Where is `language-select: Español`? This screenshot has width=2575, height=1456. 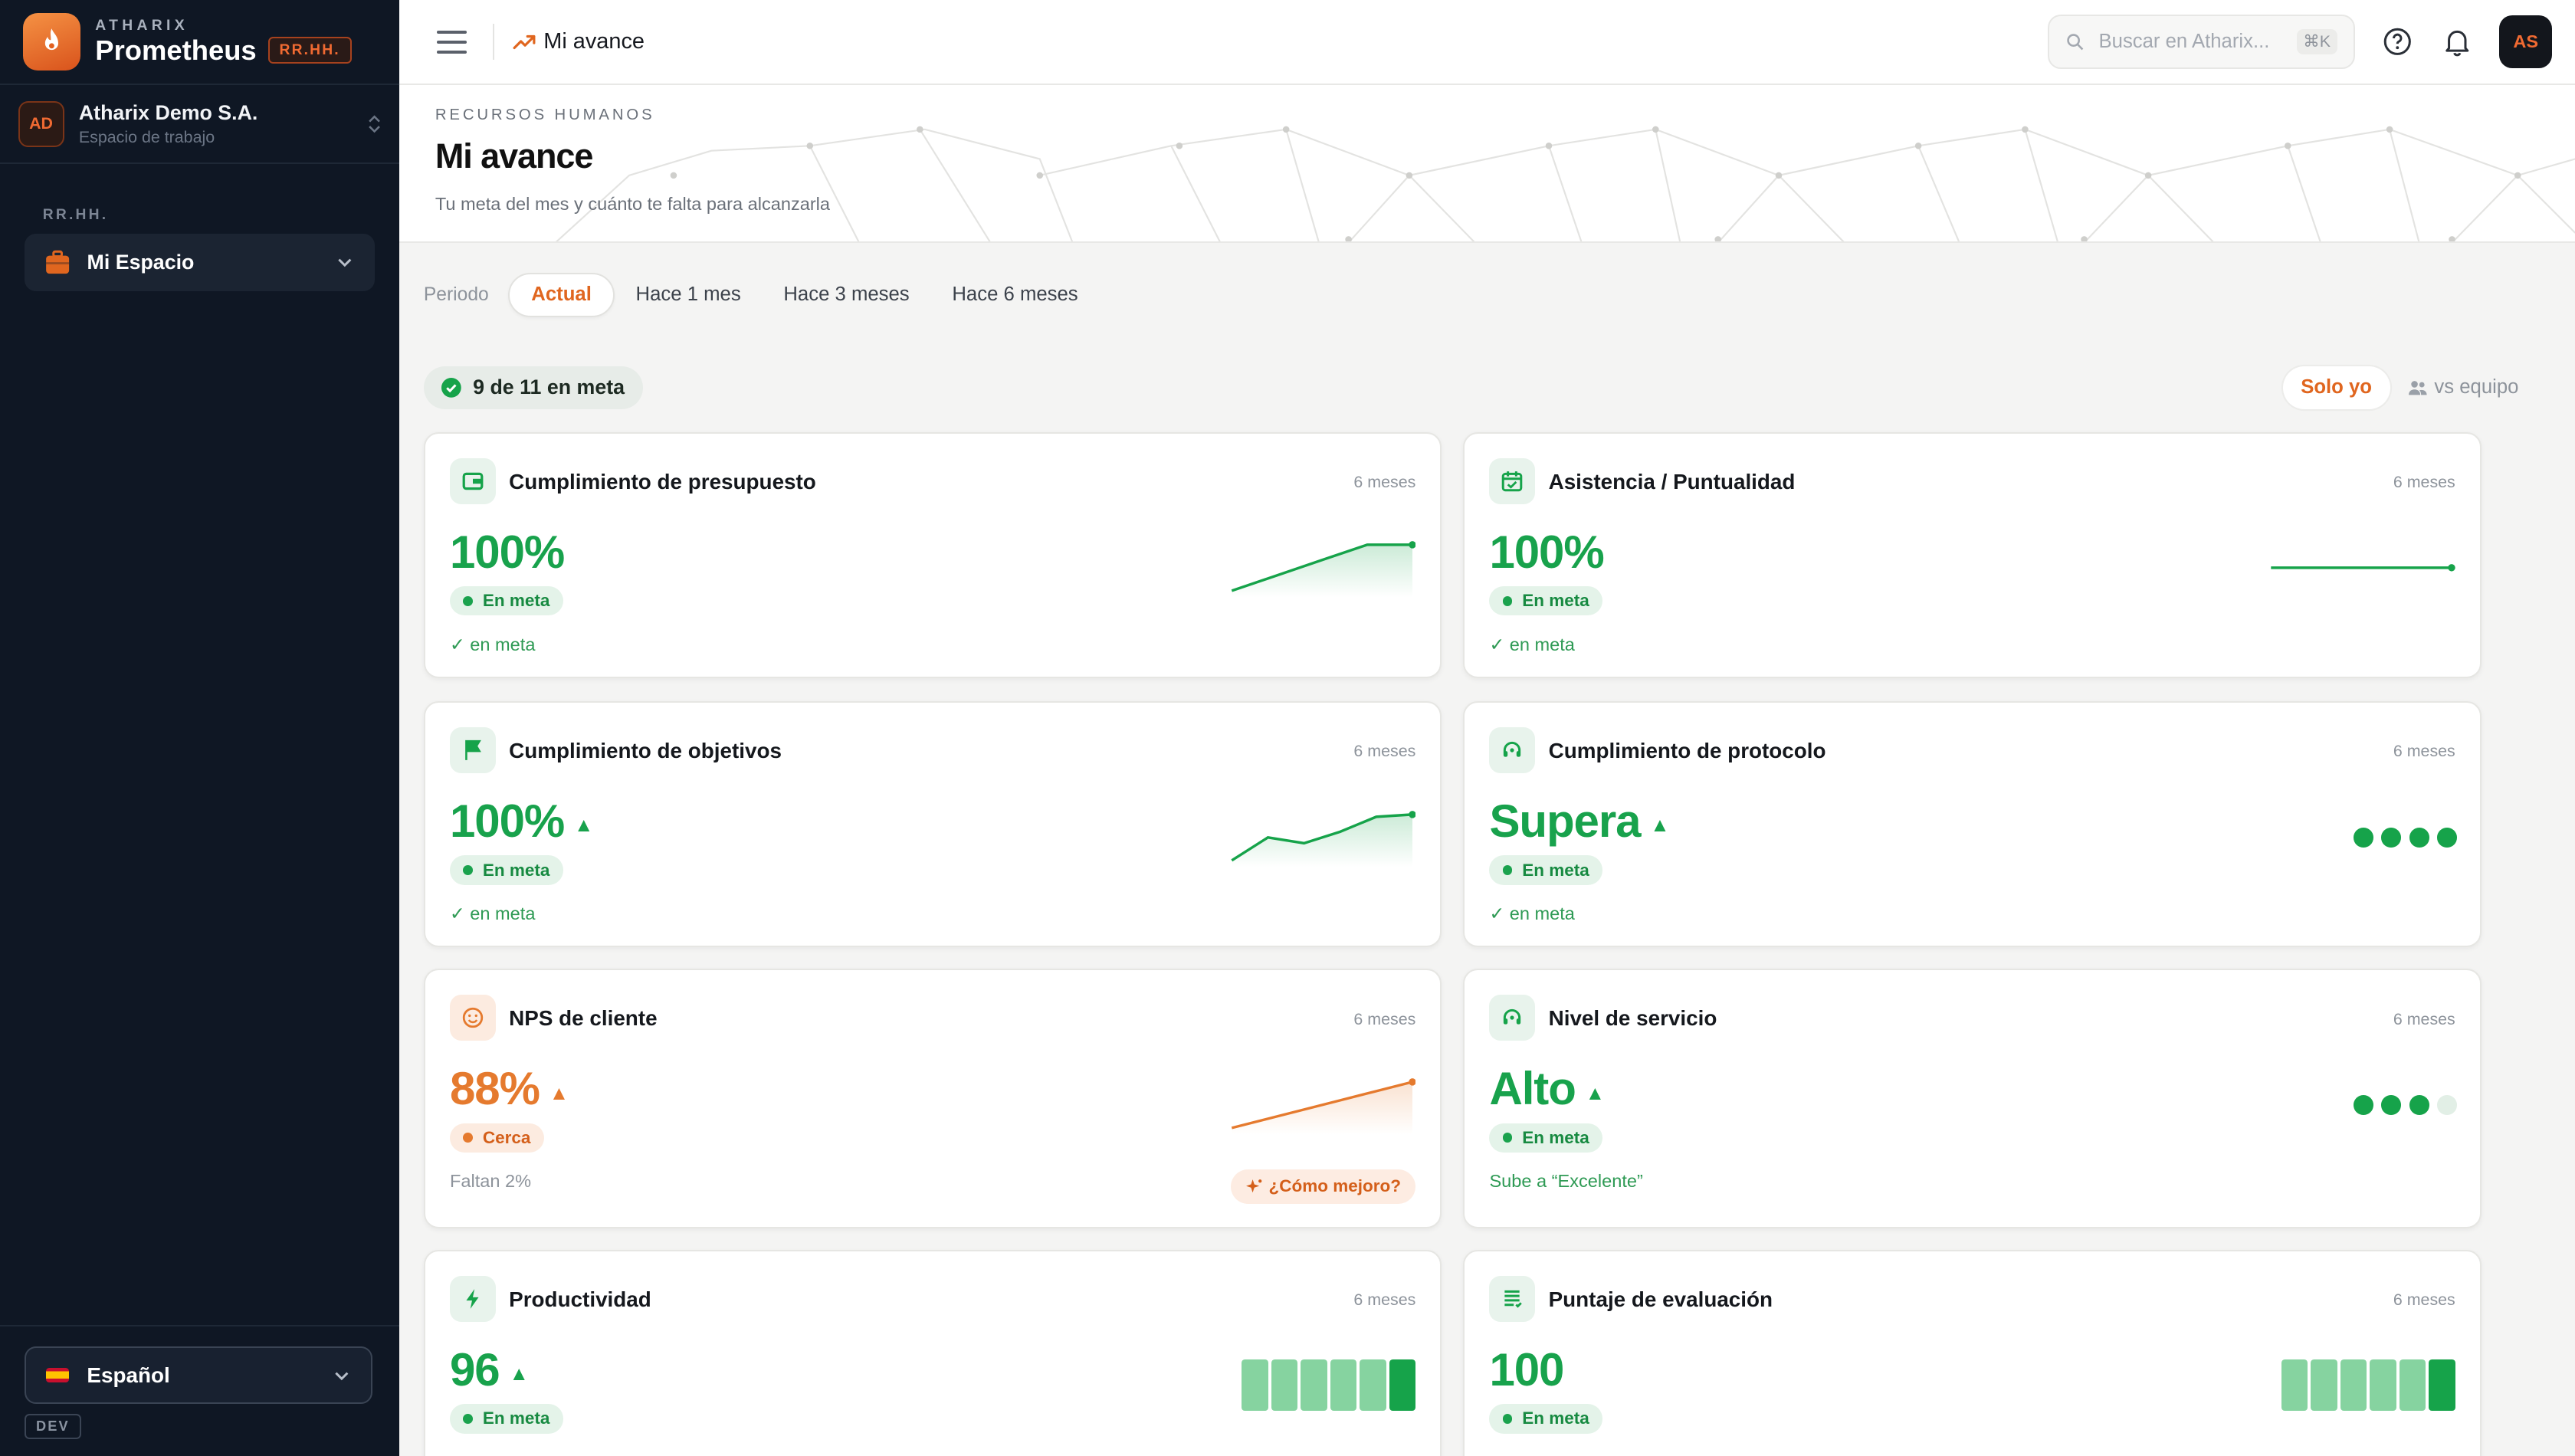
language-select: Español is located at coordinates (199, 1375).